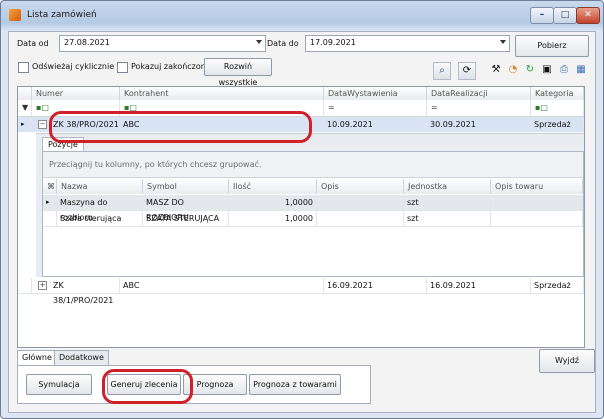 The width and height of the screenshot is (604, 419). Describe the element at coordinates (171, 66) in the screenshot. I see `show-finished-label: Pokazuj zakończone` at that location.